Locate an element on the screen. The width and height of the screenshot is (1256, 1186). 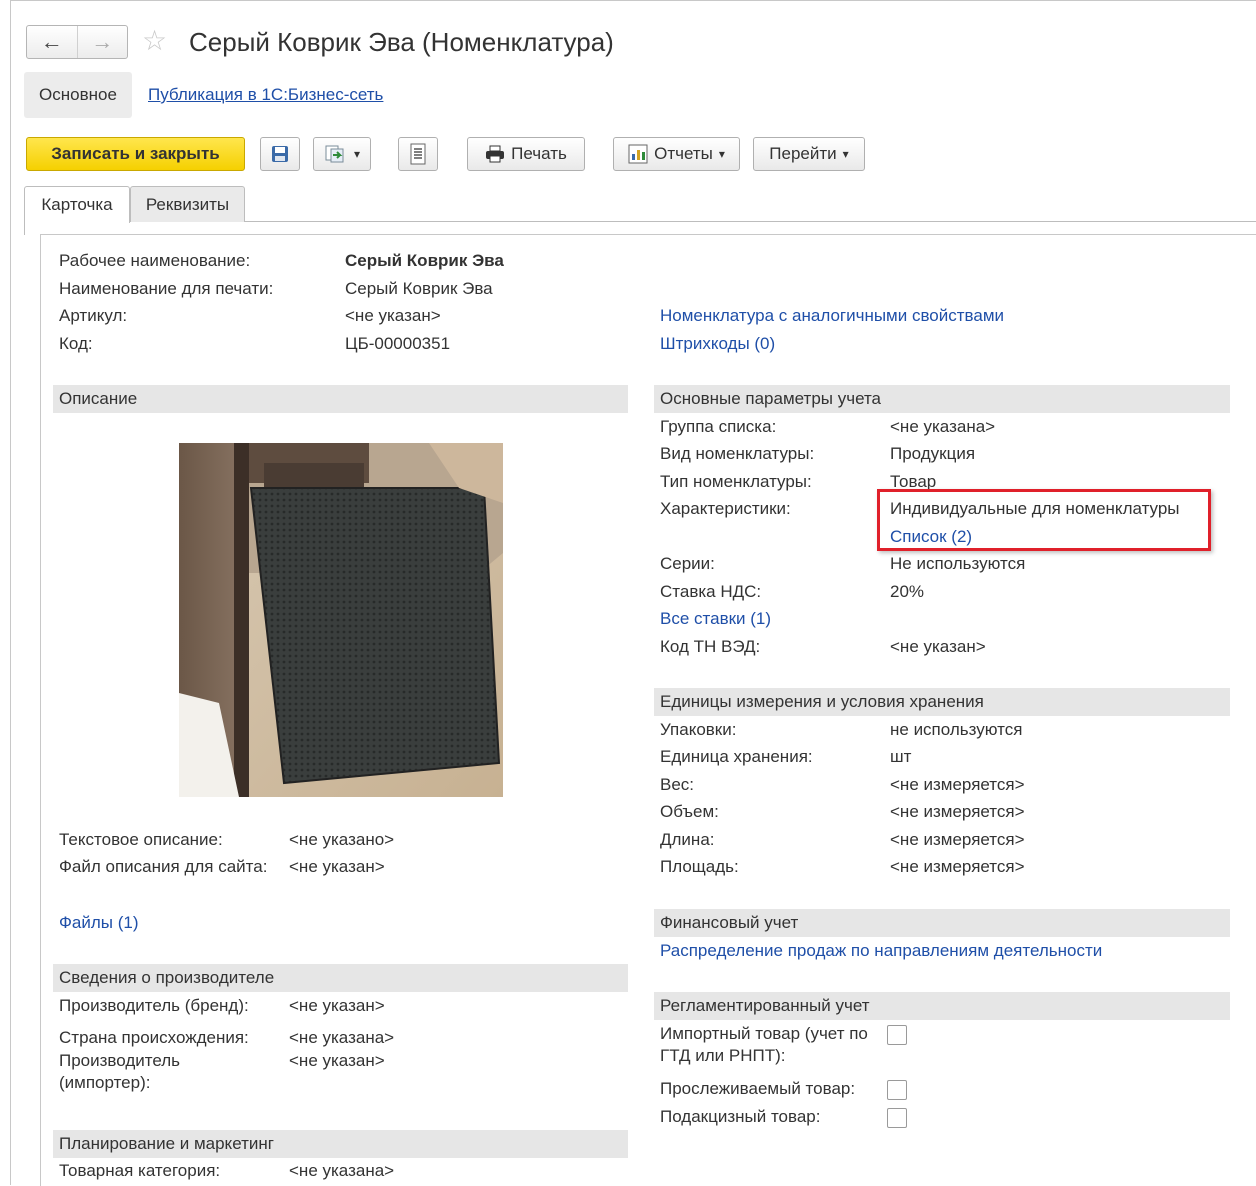
forward-button: → is located at coordinates (102, 42).